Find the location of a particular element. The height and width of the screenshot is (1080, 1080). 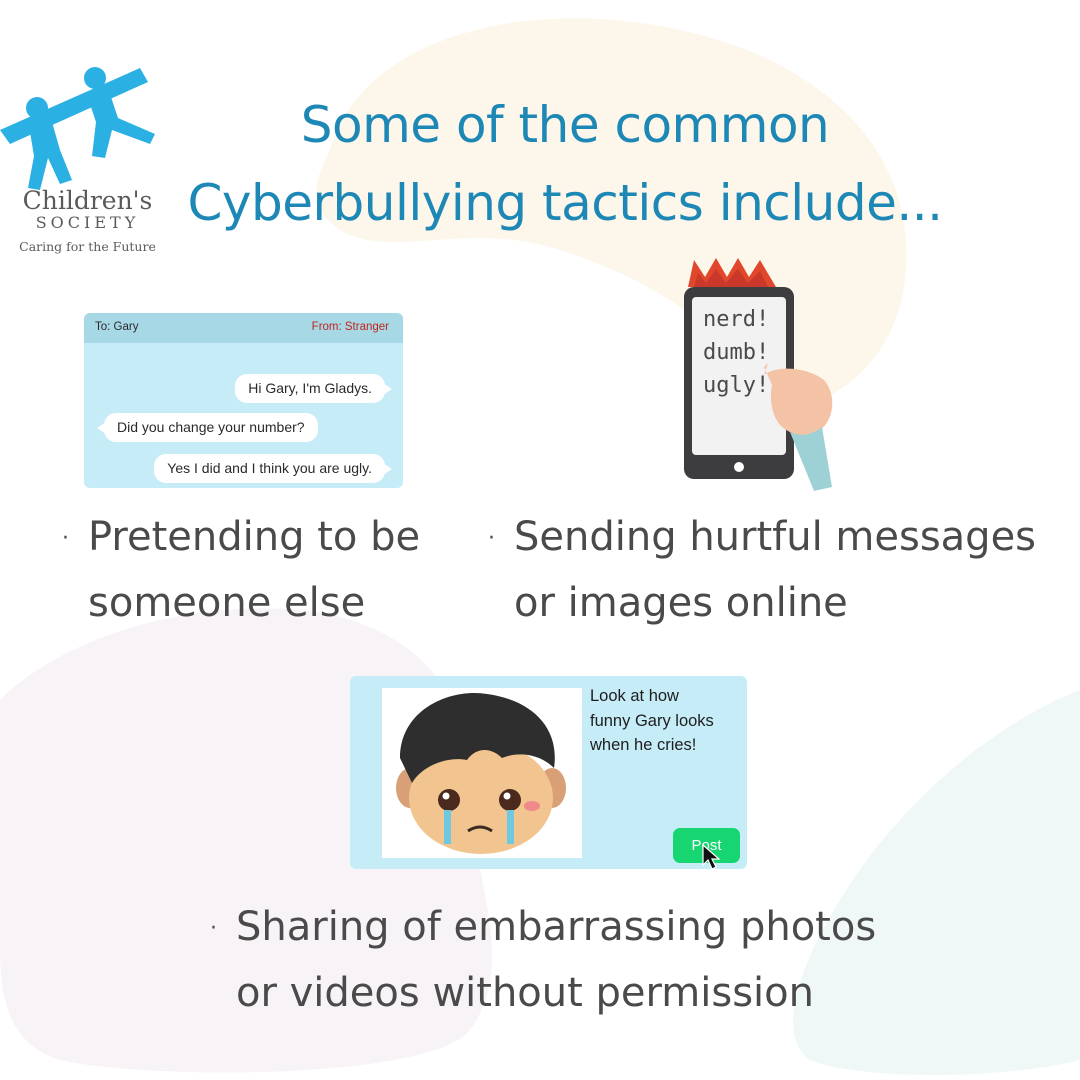

logo-name-line1: Children's is located at coordinates (87, 200).